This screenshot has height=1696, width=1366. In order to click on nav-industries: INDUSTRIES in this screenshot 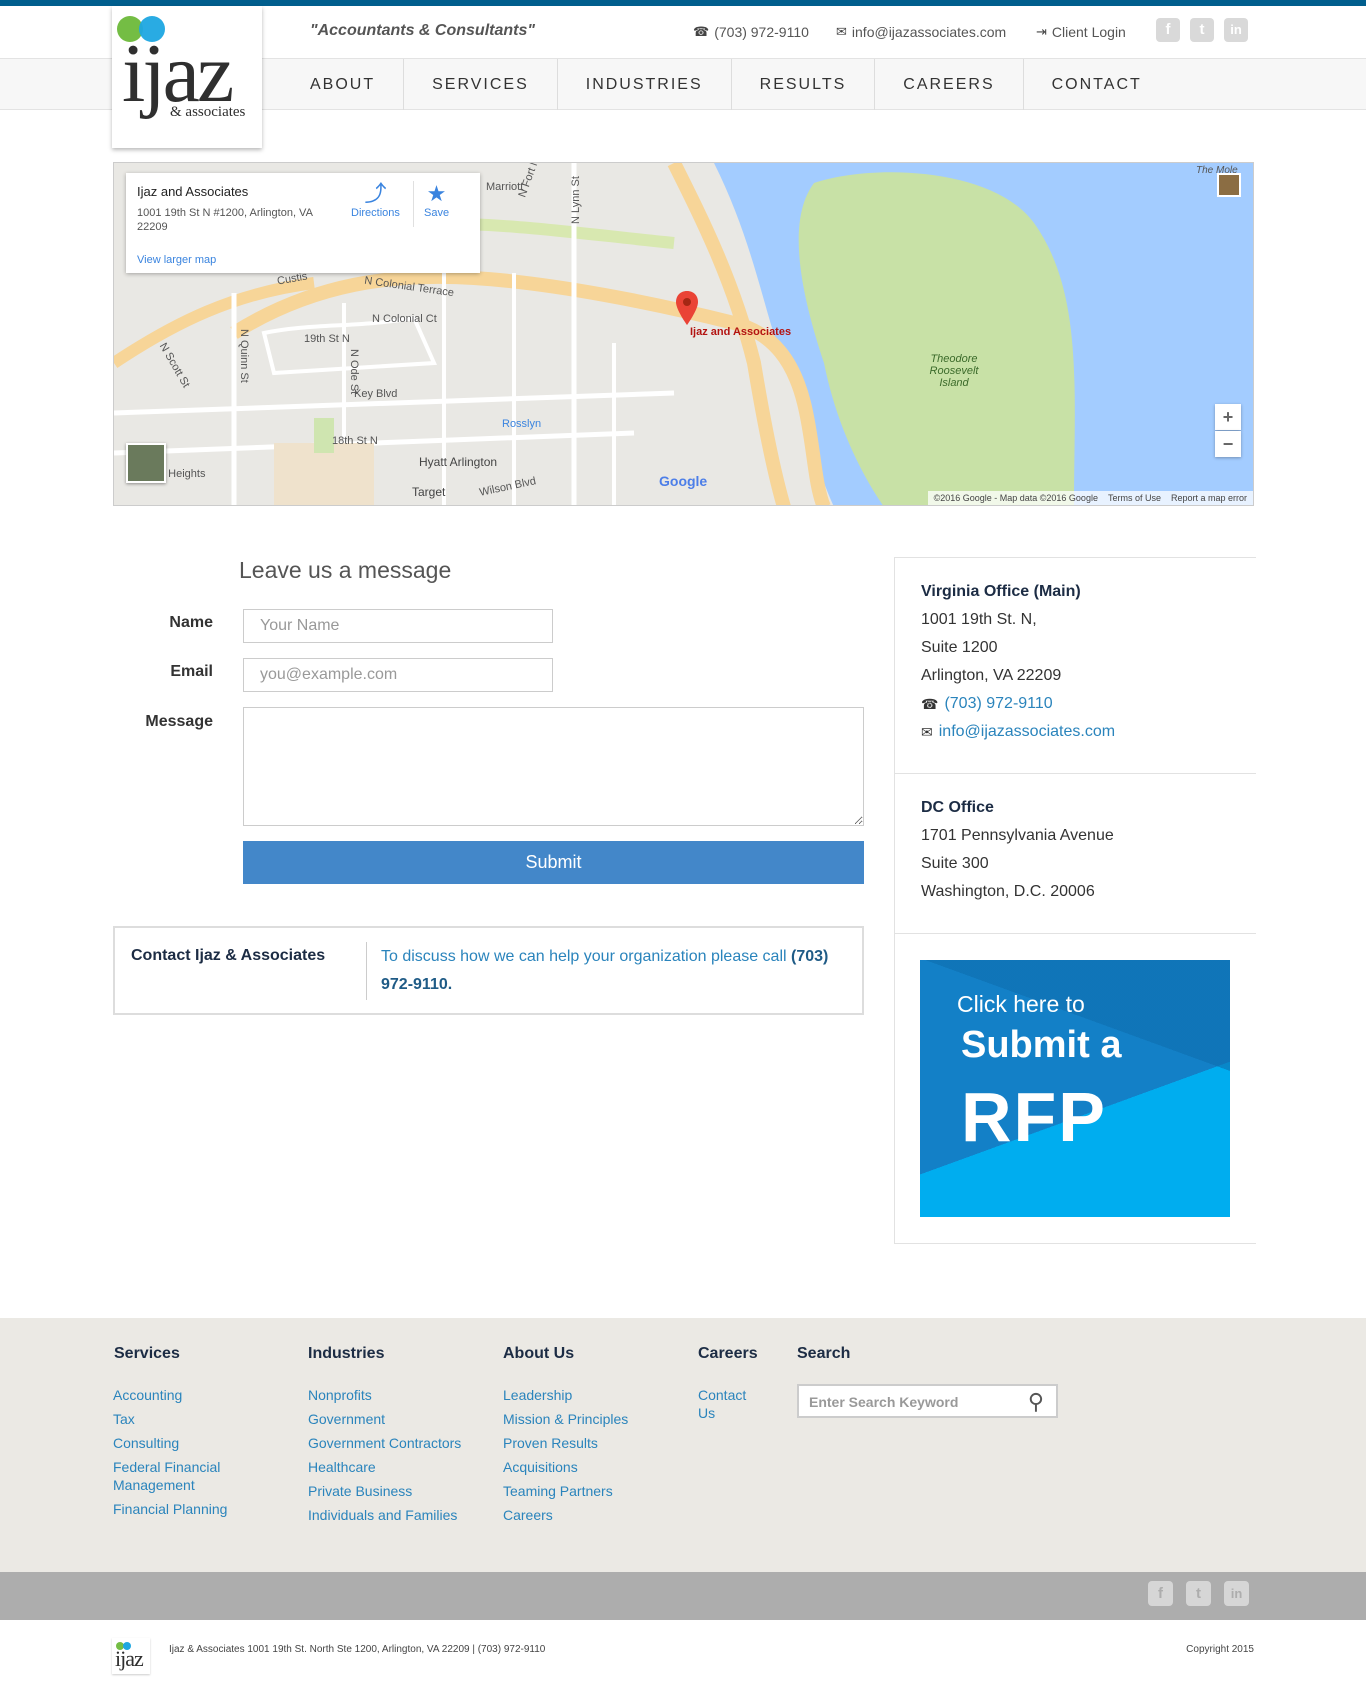, I will do `click(645, 84)`.